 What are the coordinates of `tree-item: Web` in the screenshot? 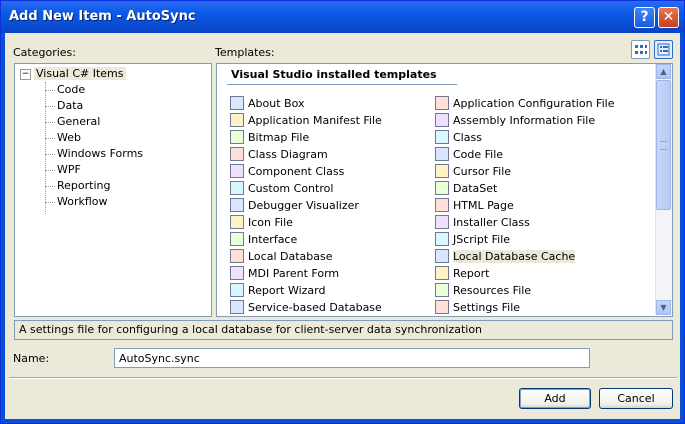 It's located at (63, 137).